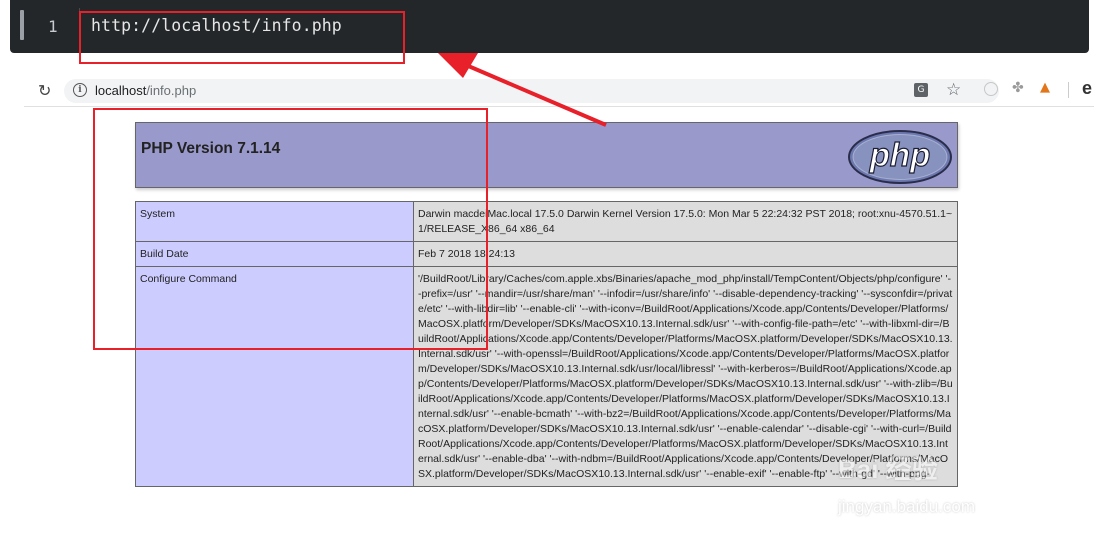 Image resolution: width=1094 pixels, height=545 pixels. What do you see at coordinates (559, 106) in the screenshot?
I see `toolbar-divider` at bounding box center [559, 106].